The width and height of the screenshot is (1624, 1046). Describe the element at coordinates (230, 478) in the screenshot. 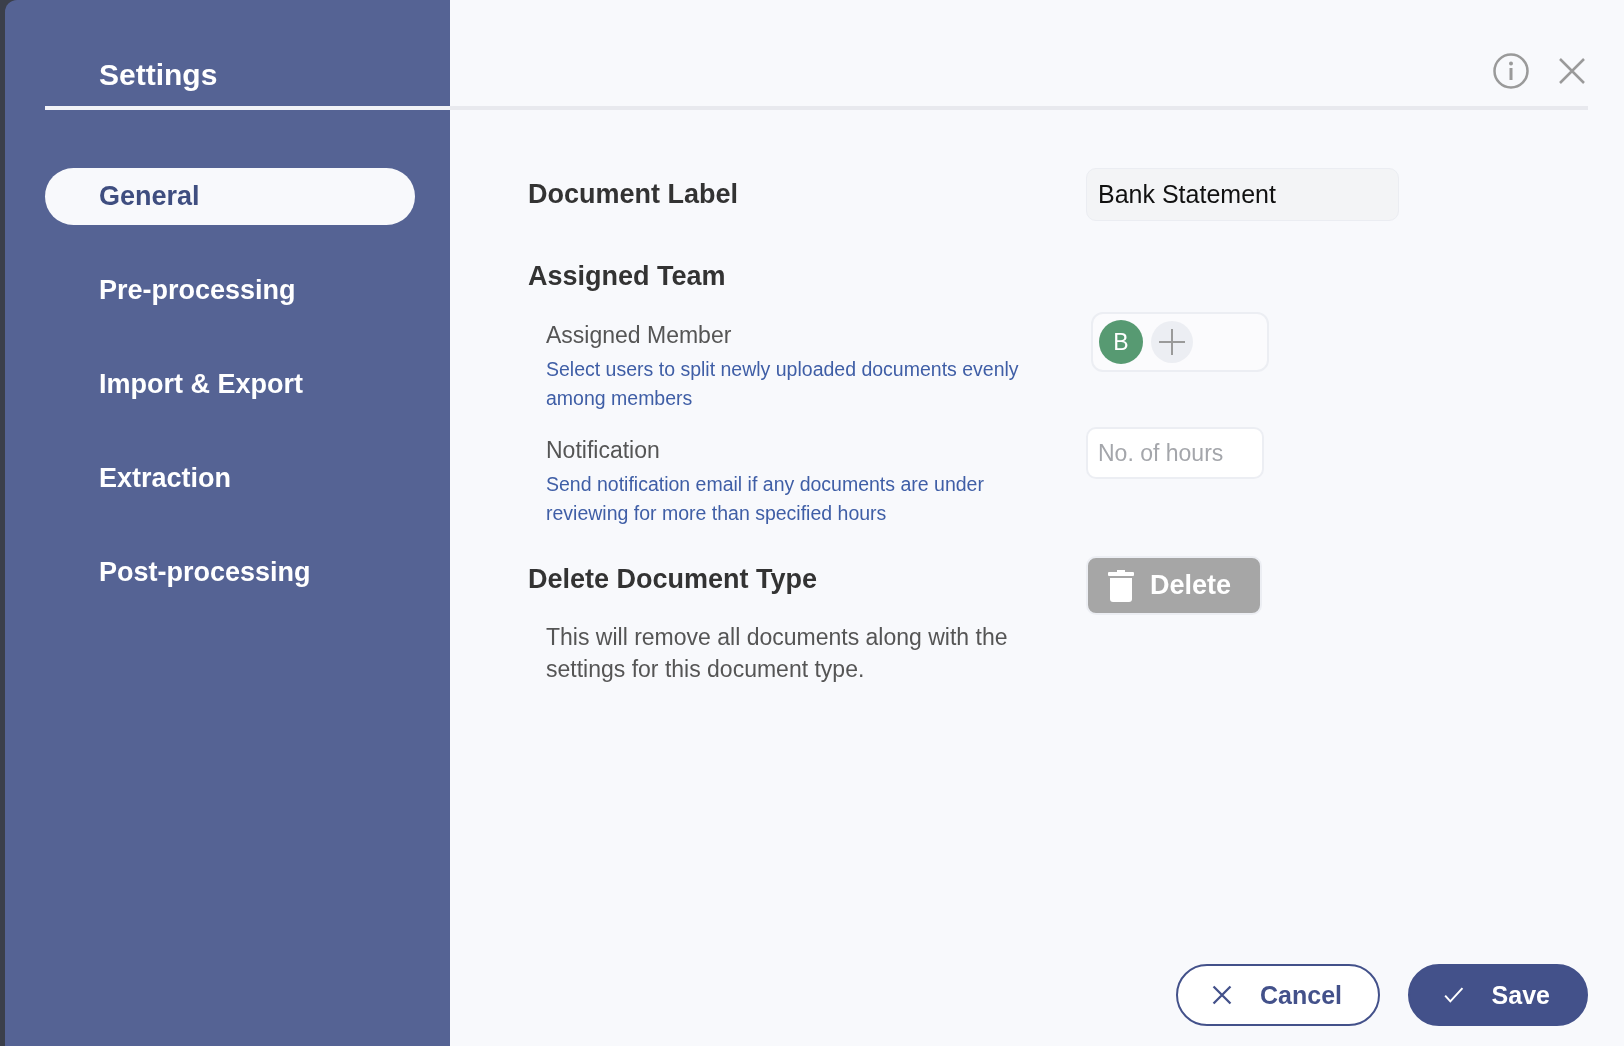

I see `sidebar-item: Extraction` at that location.